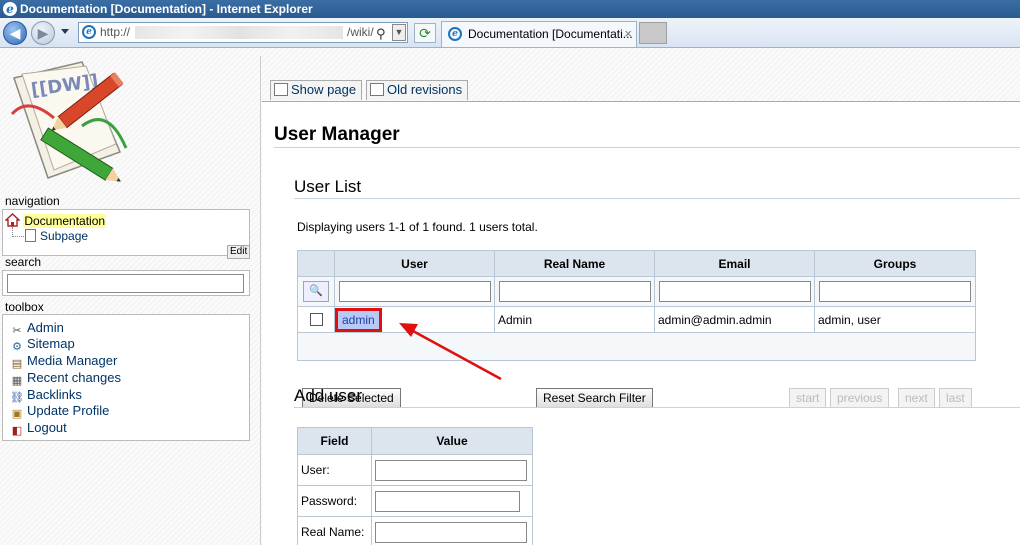 This screenshot has width=1020, height=545. What do you see at coordinates (89, 32) in the screenshot?
I see `page-favicon-icon: e` at bounding box center [89, 32].